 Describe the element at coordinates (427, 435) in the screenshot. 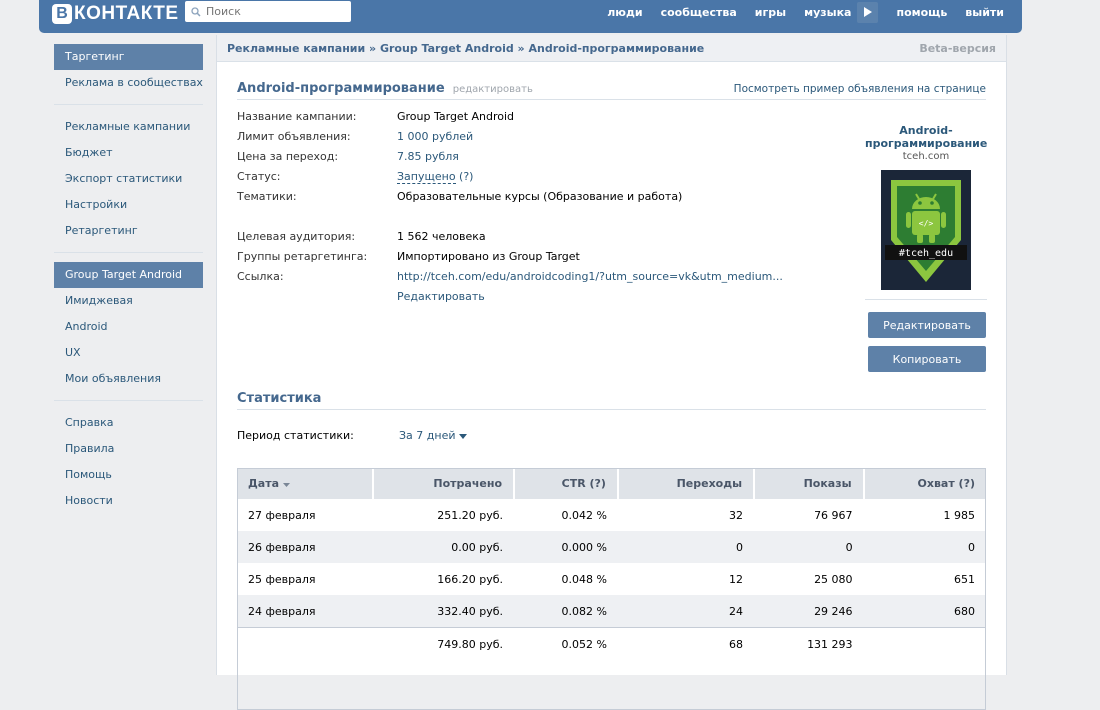

I see `period-value: За 7 дней` at that location.